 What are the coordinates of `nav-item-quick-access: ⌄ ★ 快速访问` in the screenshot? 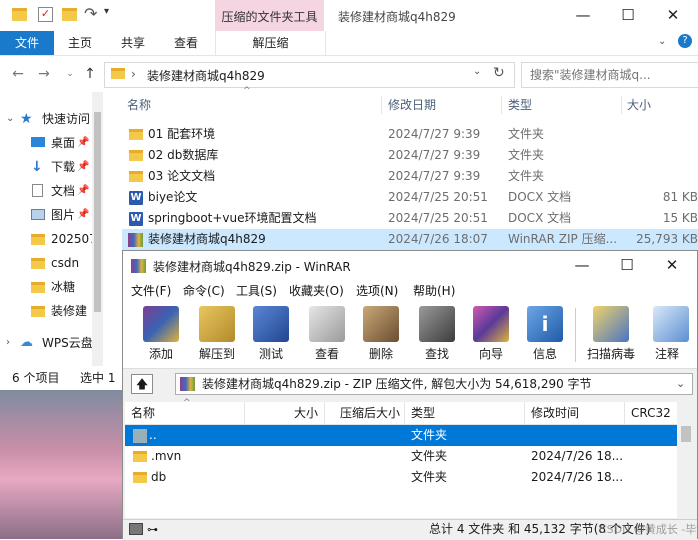 It's located at (46, 119).